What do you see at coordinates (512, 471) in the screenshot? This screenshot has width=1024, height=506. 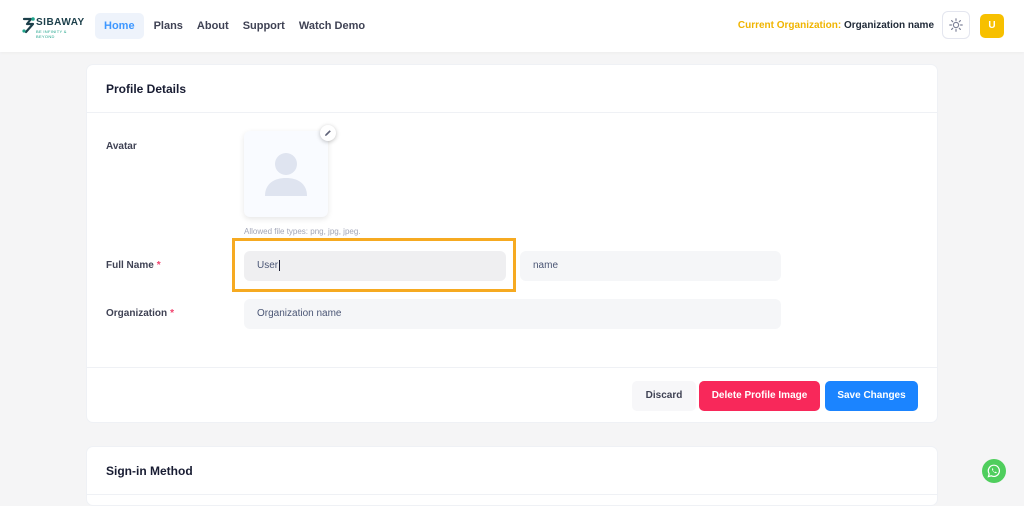 I see `signin-method-header: Sign-in Method` at bounding box center [512, 471].